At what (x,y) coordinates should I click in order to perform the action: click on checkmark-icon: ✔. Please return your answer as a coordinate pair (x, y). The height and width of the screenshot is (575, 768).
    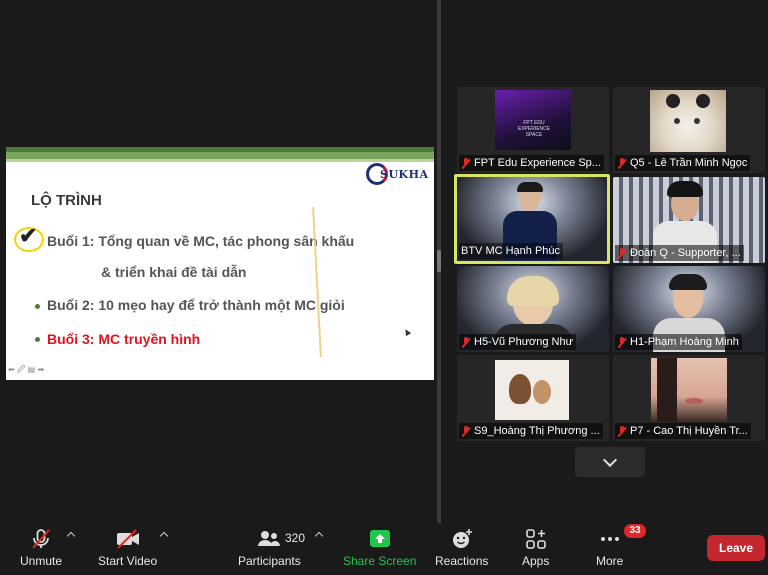
    Looking at the image, I should click on (28, 235).